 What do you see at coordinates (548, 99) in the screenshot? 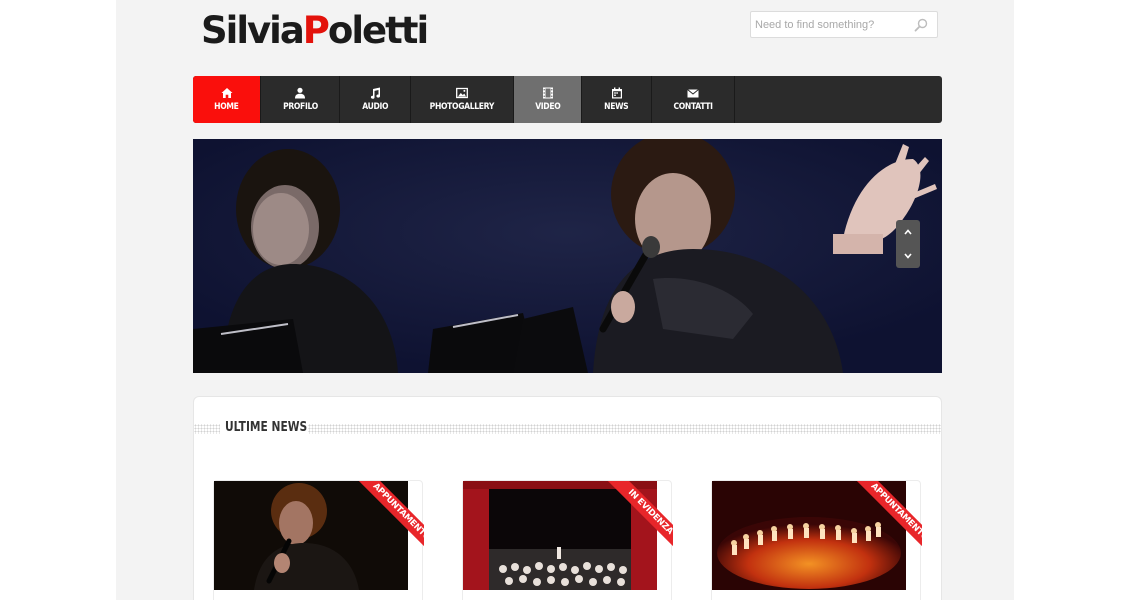
I see `nav-item-video: VIDEO` at bounding box center [548, 99].